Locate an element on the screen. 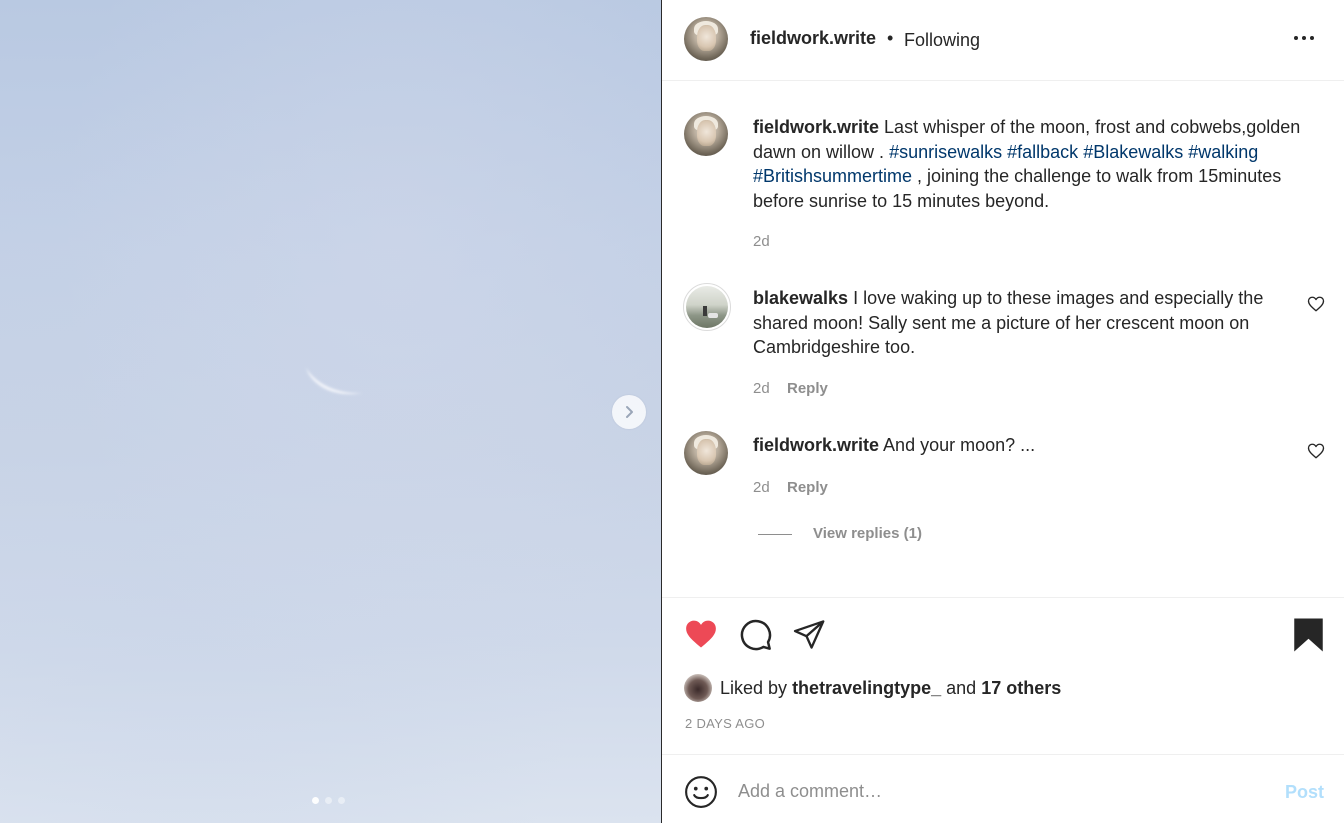  caption-time: 2d is located at coordinates (761, 241).